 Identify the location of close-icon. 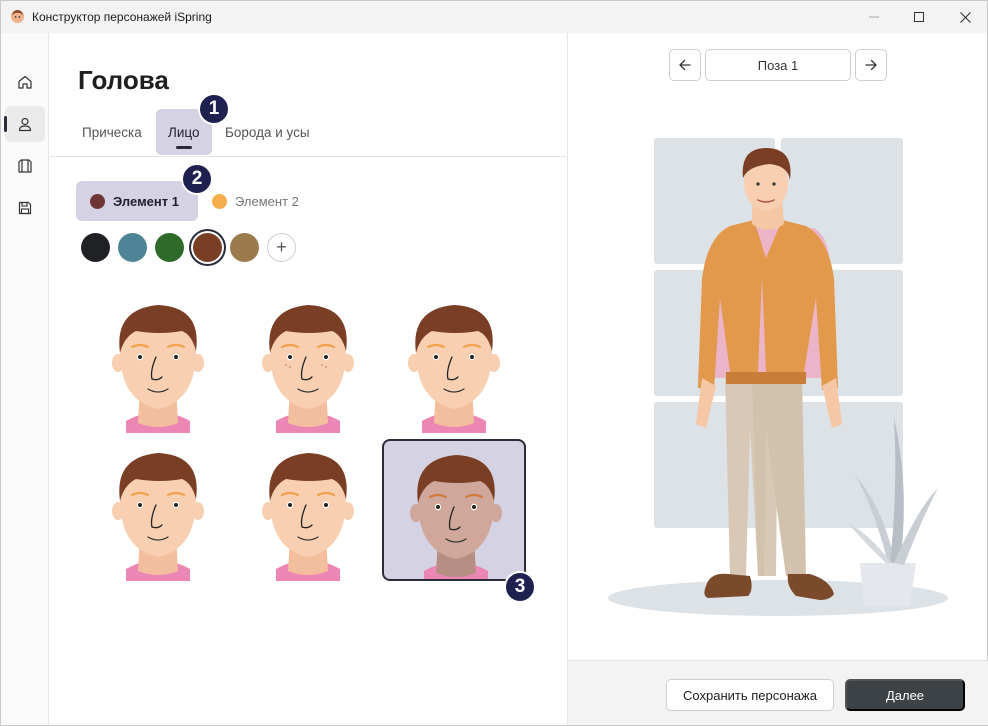
(965, 17).